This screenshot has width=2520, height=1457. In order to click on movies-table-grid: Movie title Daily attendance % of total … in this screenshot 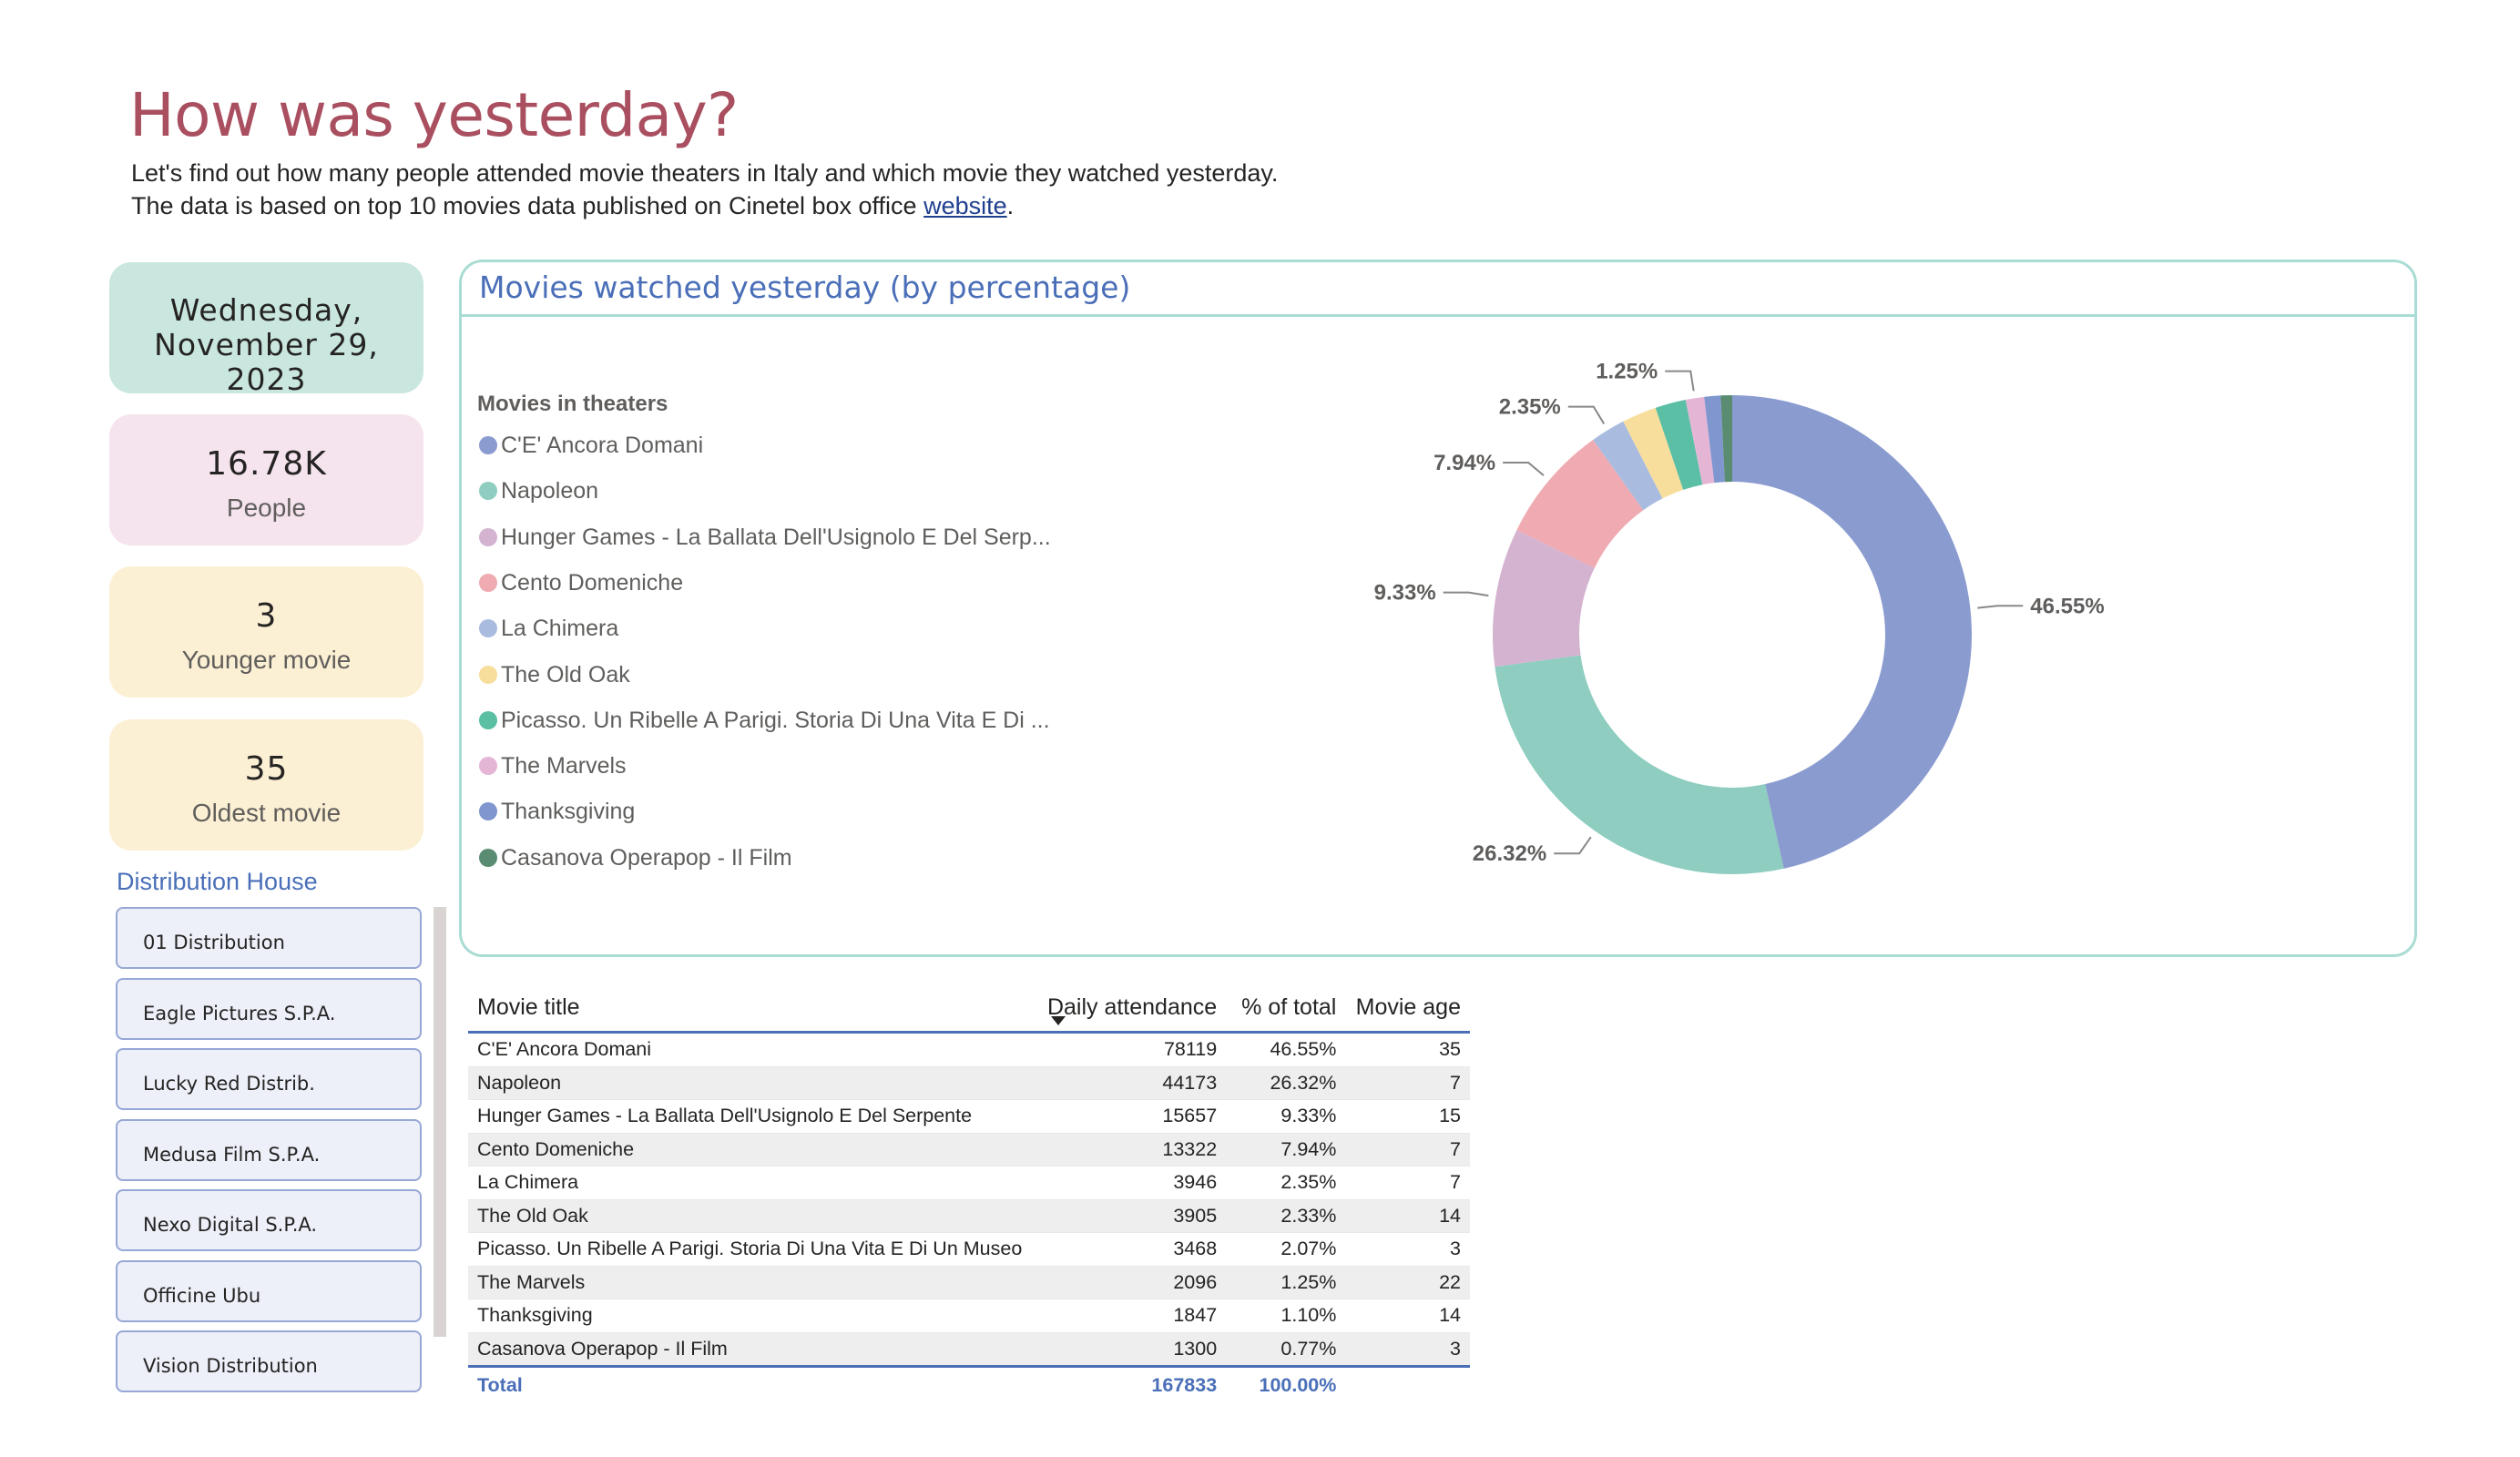, I will do `click(969, 1193)`.